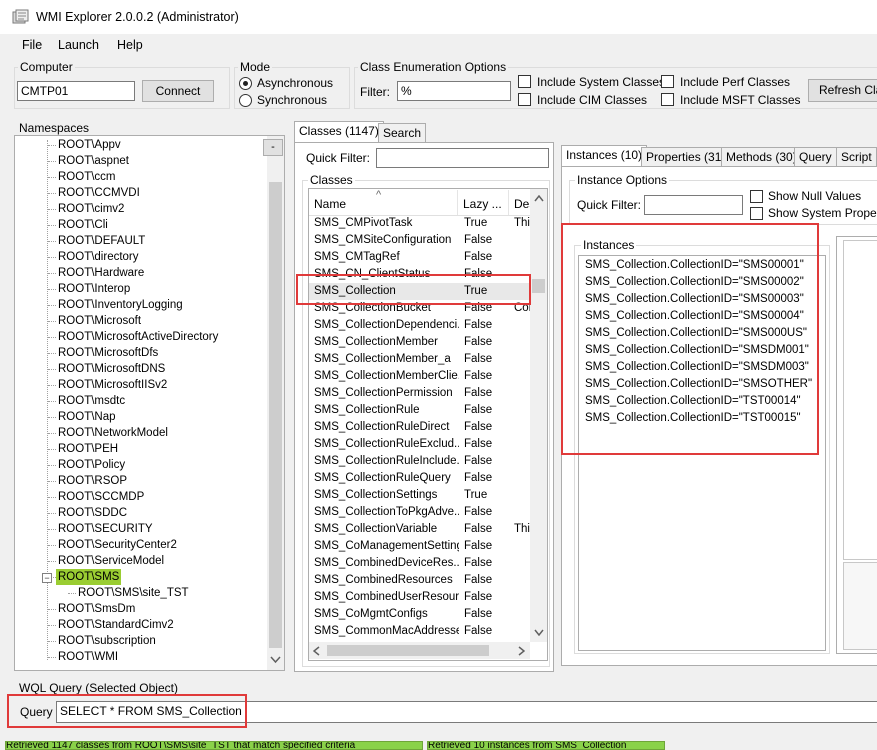 This screenshot has width=877, height=750. Describe the element at coordinates (116, 625) in the screenshot. I see `namespace-item: ROOT\StandardCimv2` at that location.